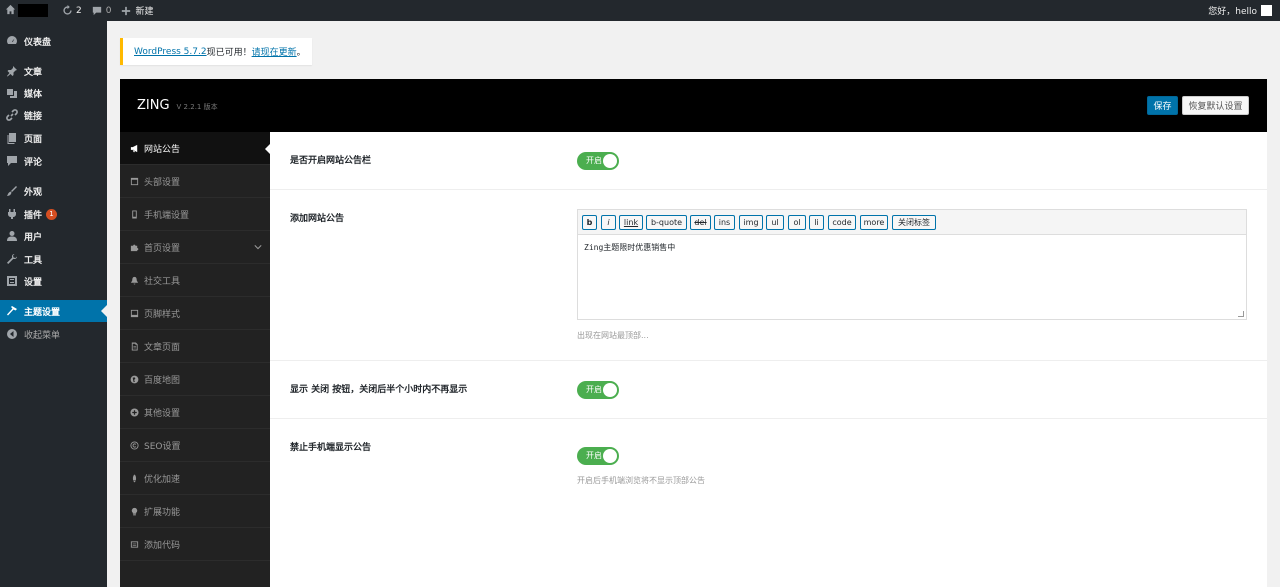 This screenshot has height=587, width=1280. Describe the element at coordinates (26, 10) in the screenshot. I see `site-home-link` at that location.